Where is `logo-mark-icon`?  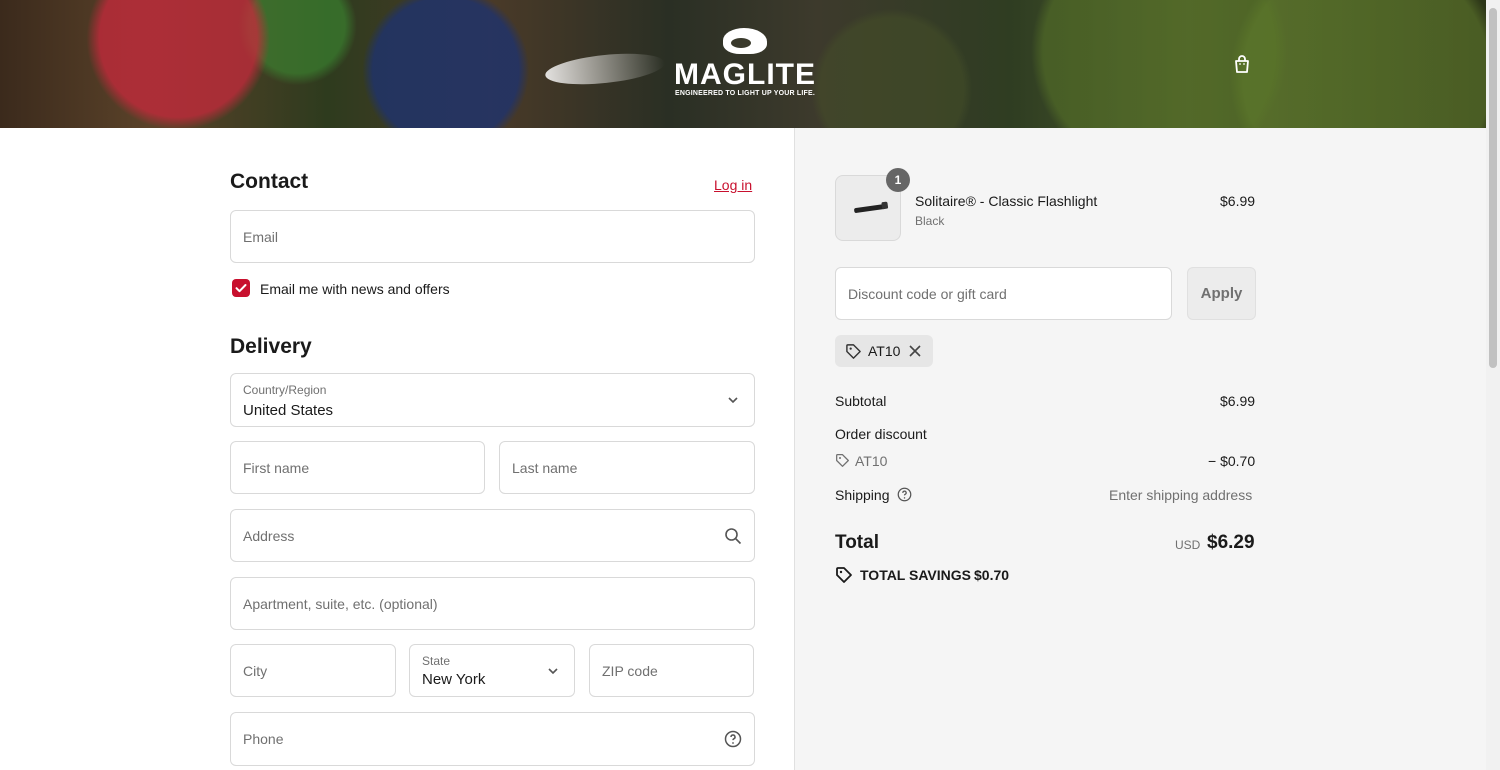
logo-mark-icon is located at coordinates (745, 41).